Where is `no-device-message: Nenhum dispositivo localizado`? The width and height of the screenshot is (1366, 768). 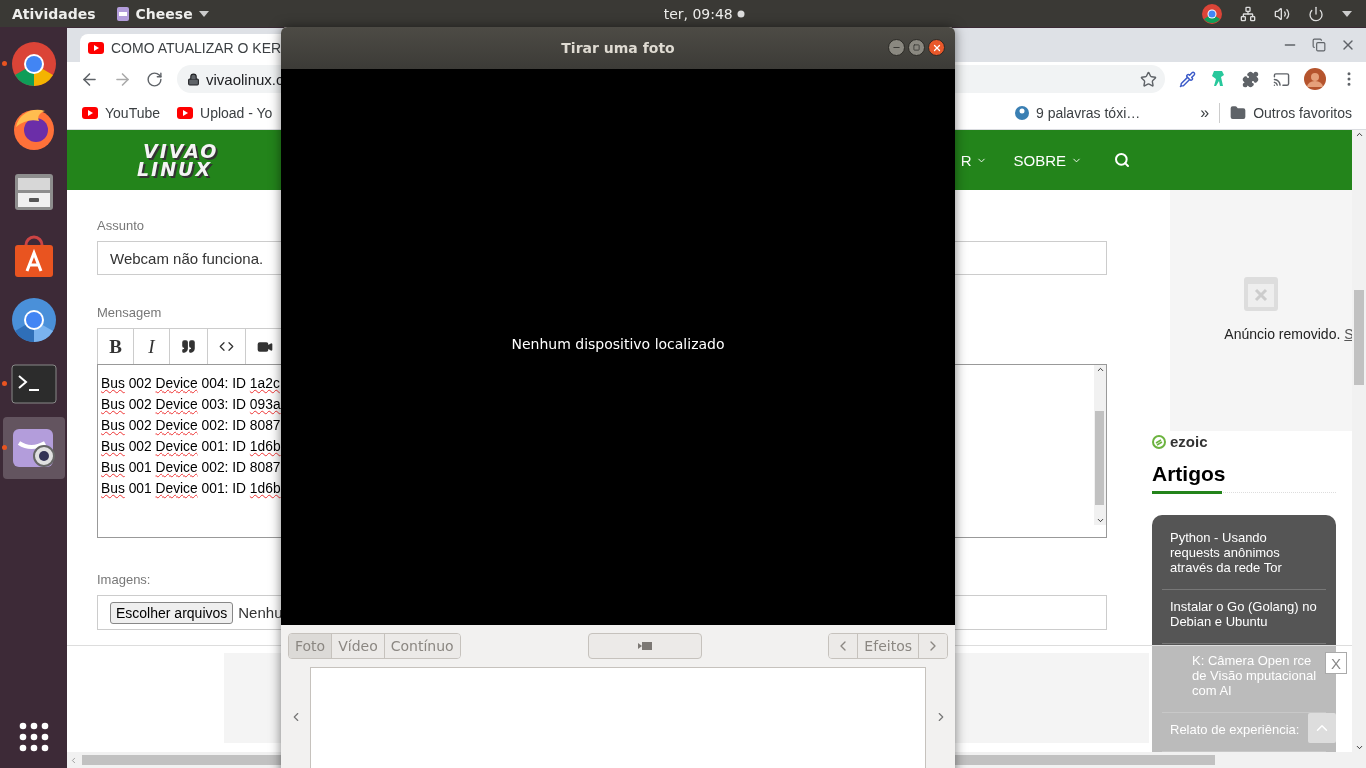
no-device-message: Nenhum dispositivo localizado is located at coordinates (618, 343).